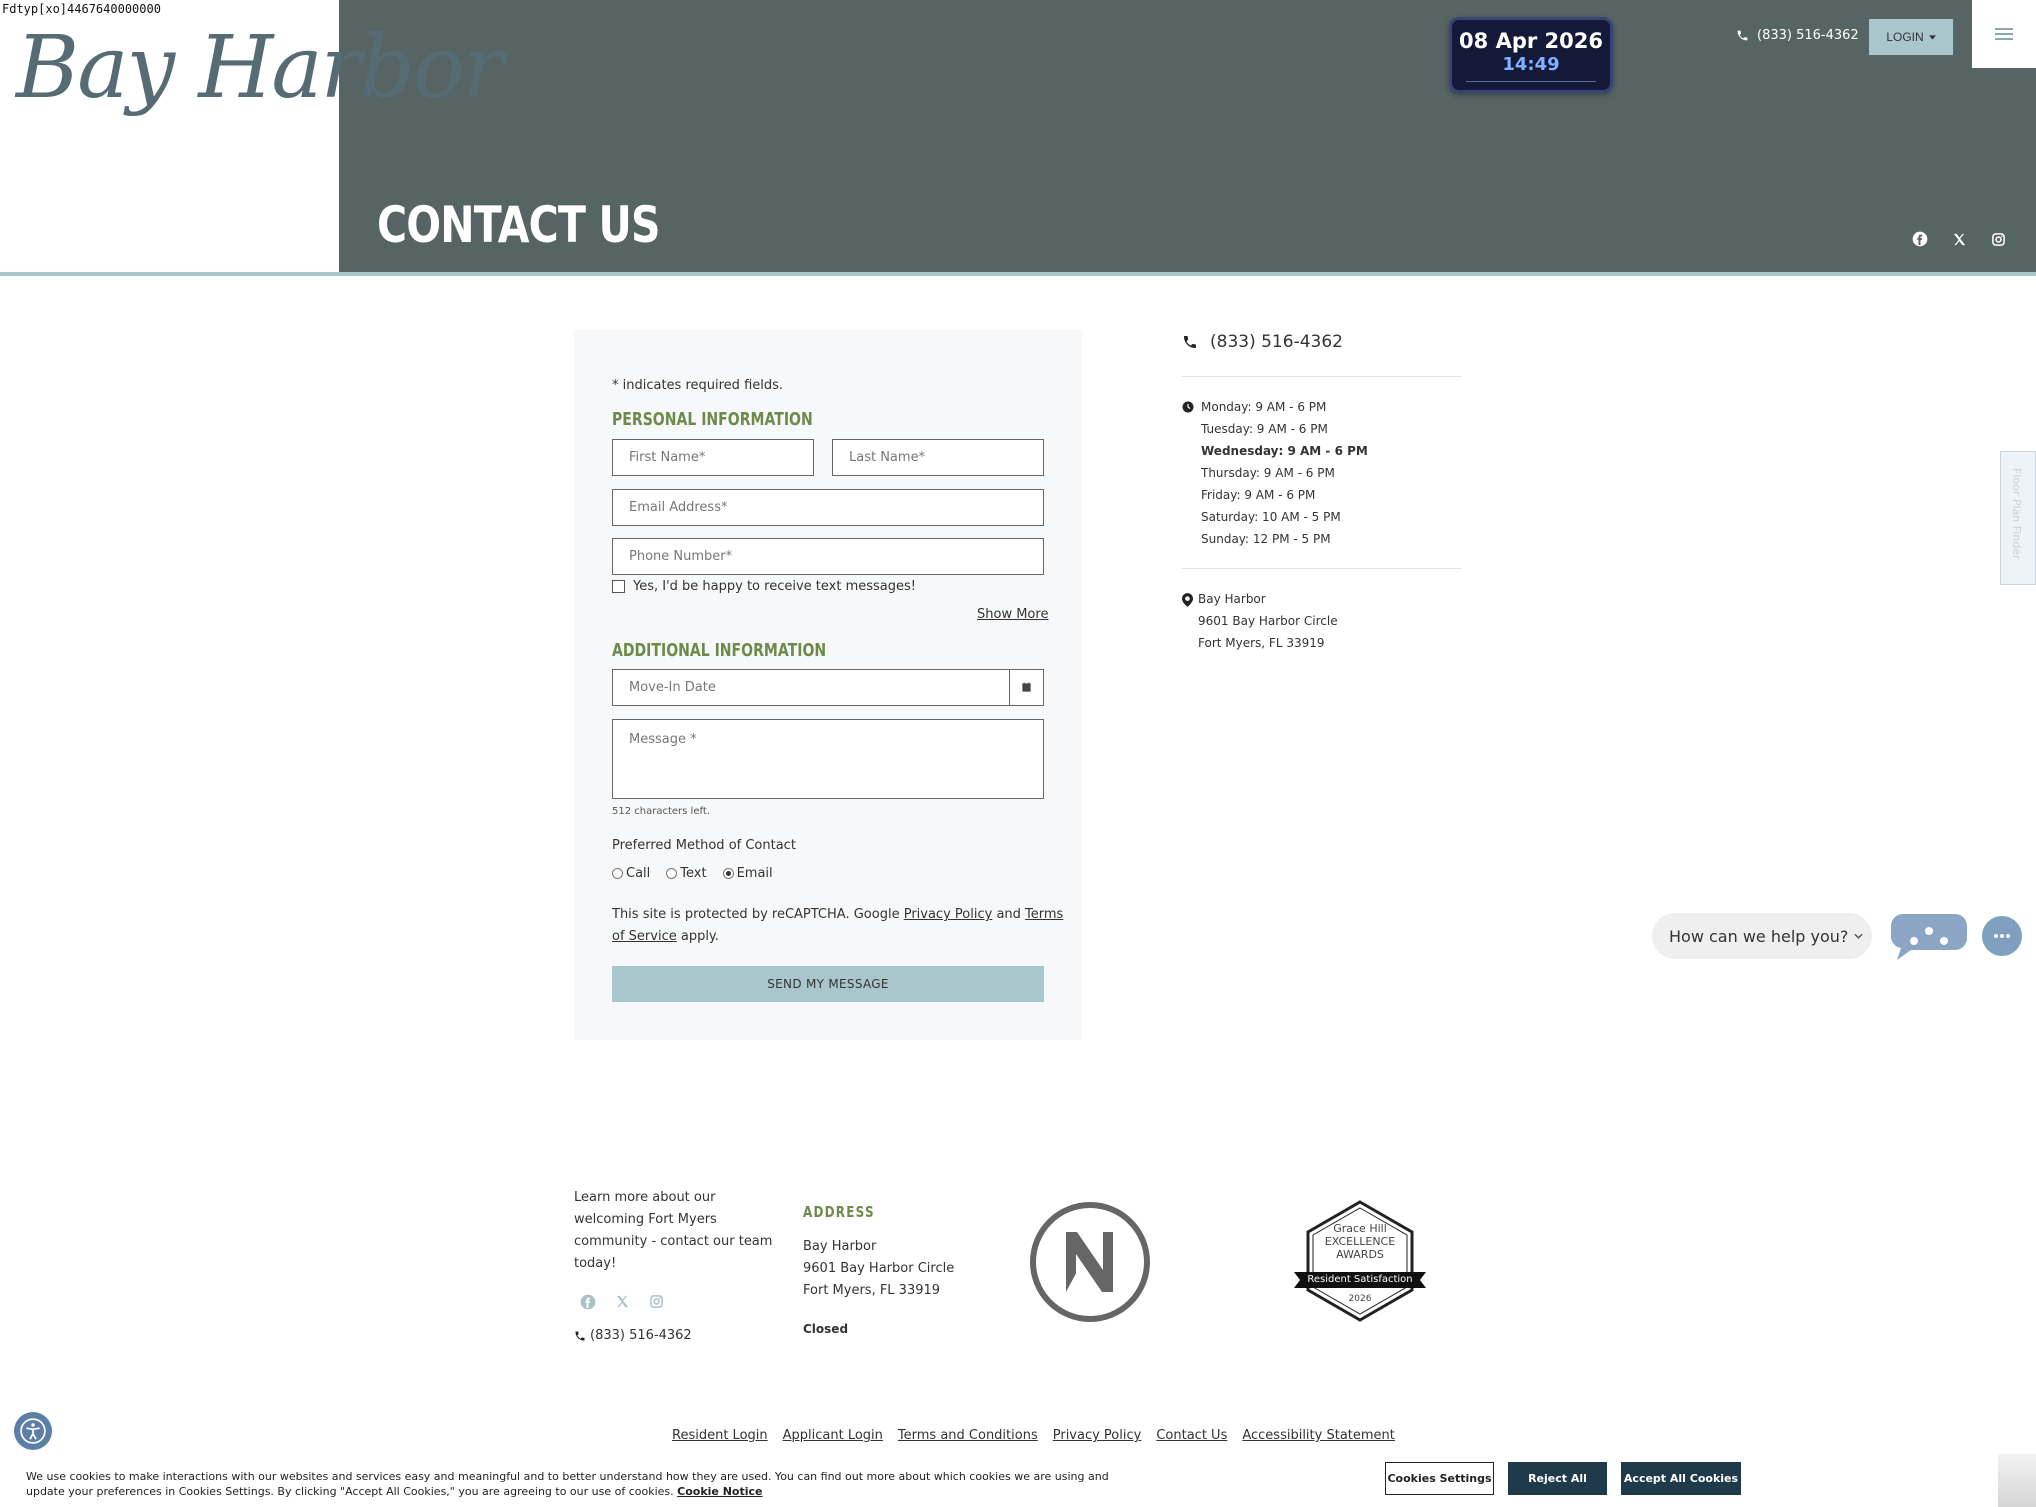  Describe the element at coordinates (1258, 495) in the screenshot. I see `hours-friday: Friday: 9 AM - 6 PM` at that location.